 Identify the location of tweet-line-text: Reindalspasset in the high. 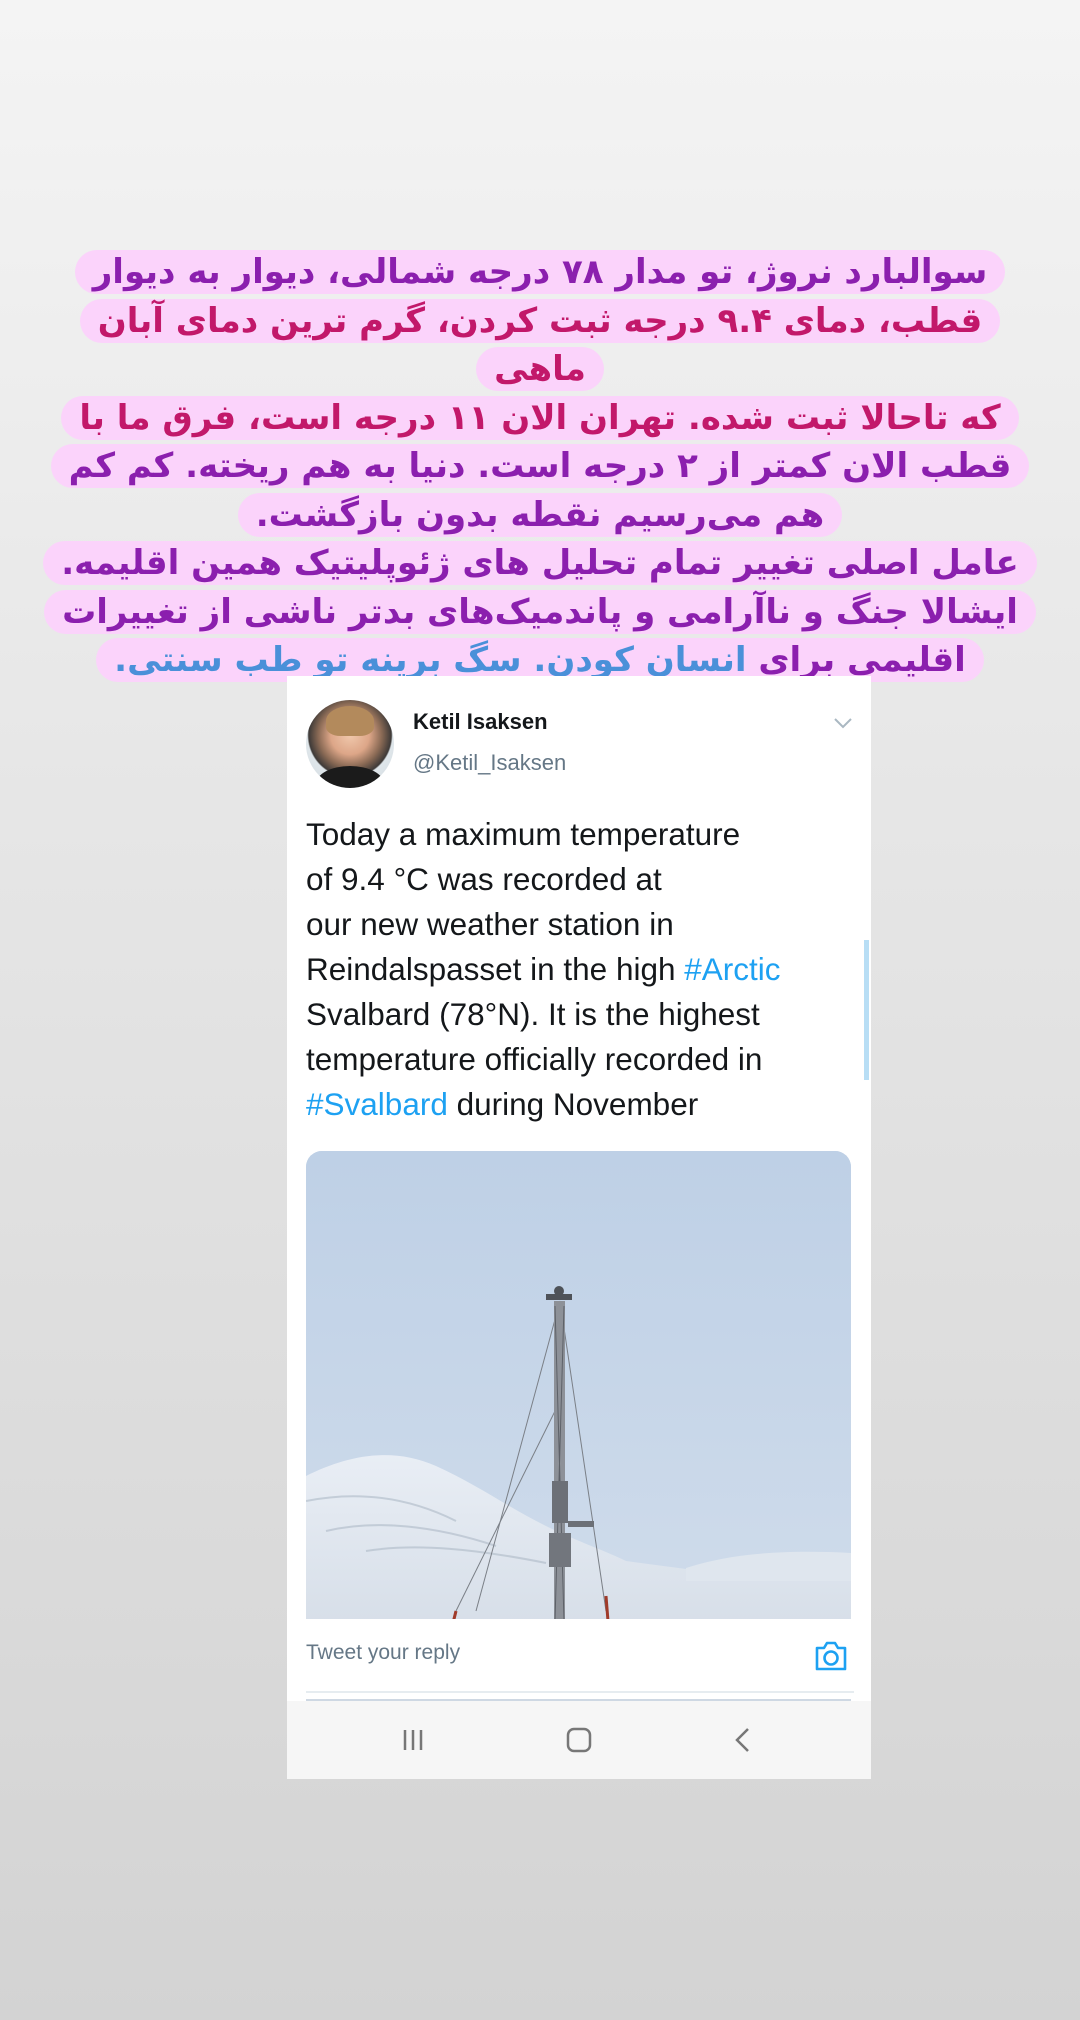
(495, 969).